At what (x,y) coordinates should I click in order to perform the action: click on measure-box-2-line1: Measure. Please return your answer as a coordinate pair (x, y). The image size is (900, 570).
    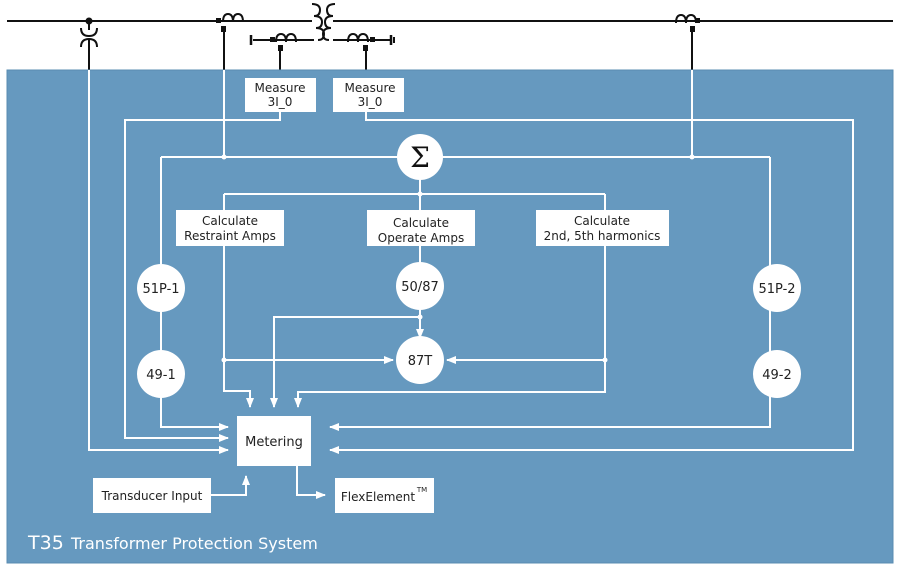
    Looking at the image, I should click on (370, 88).